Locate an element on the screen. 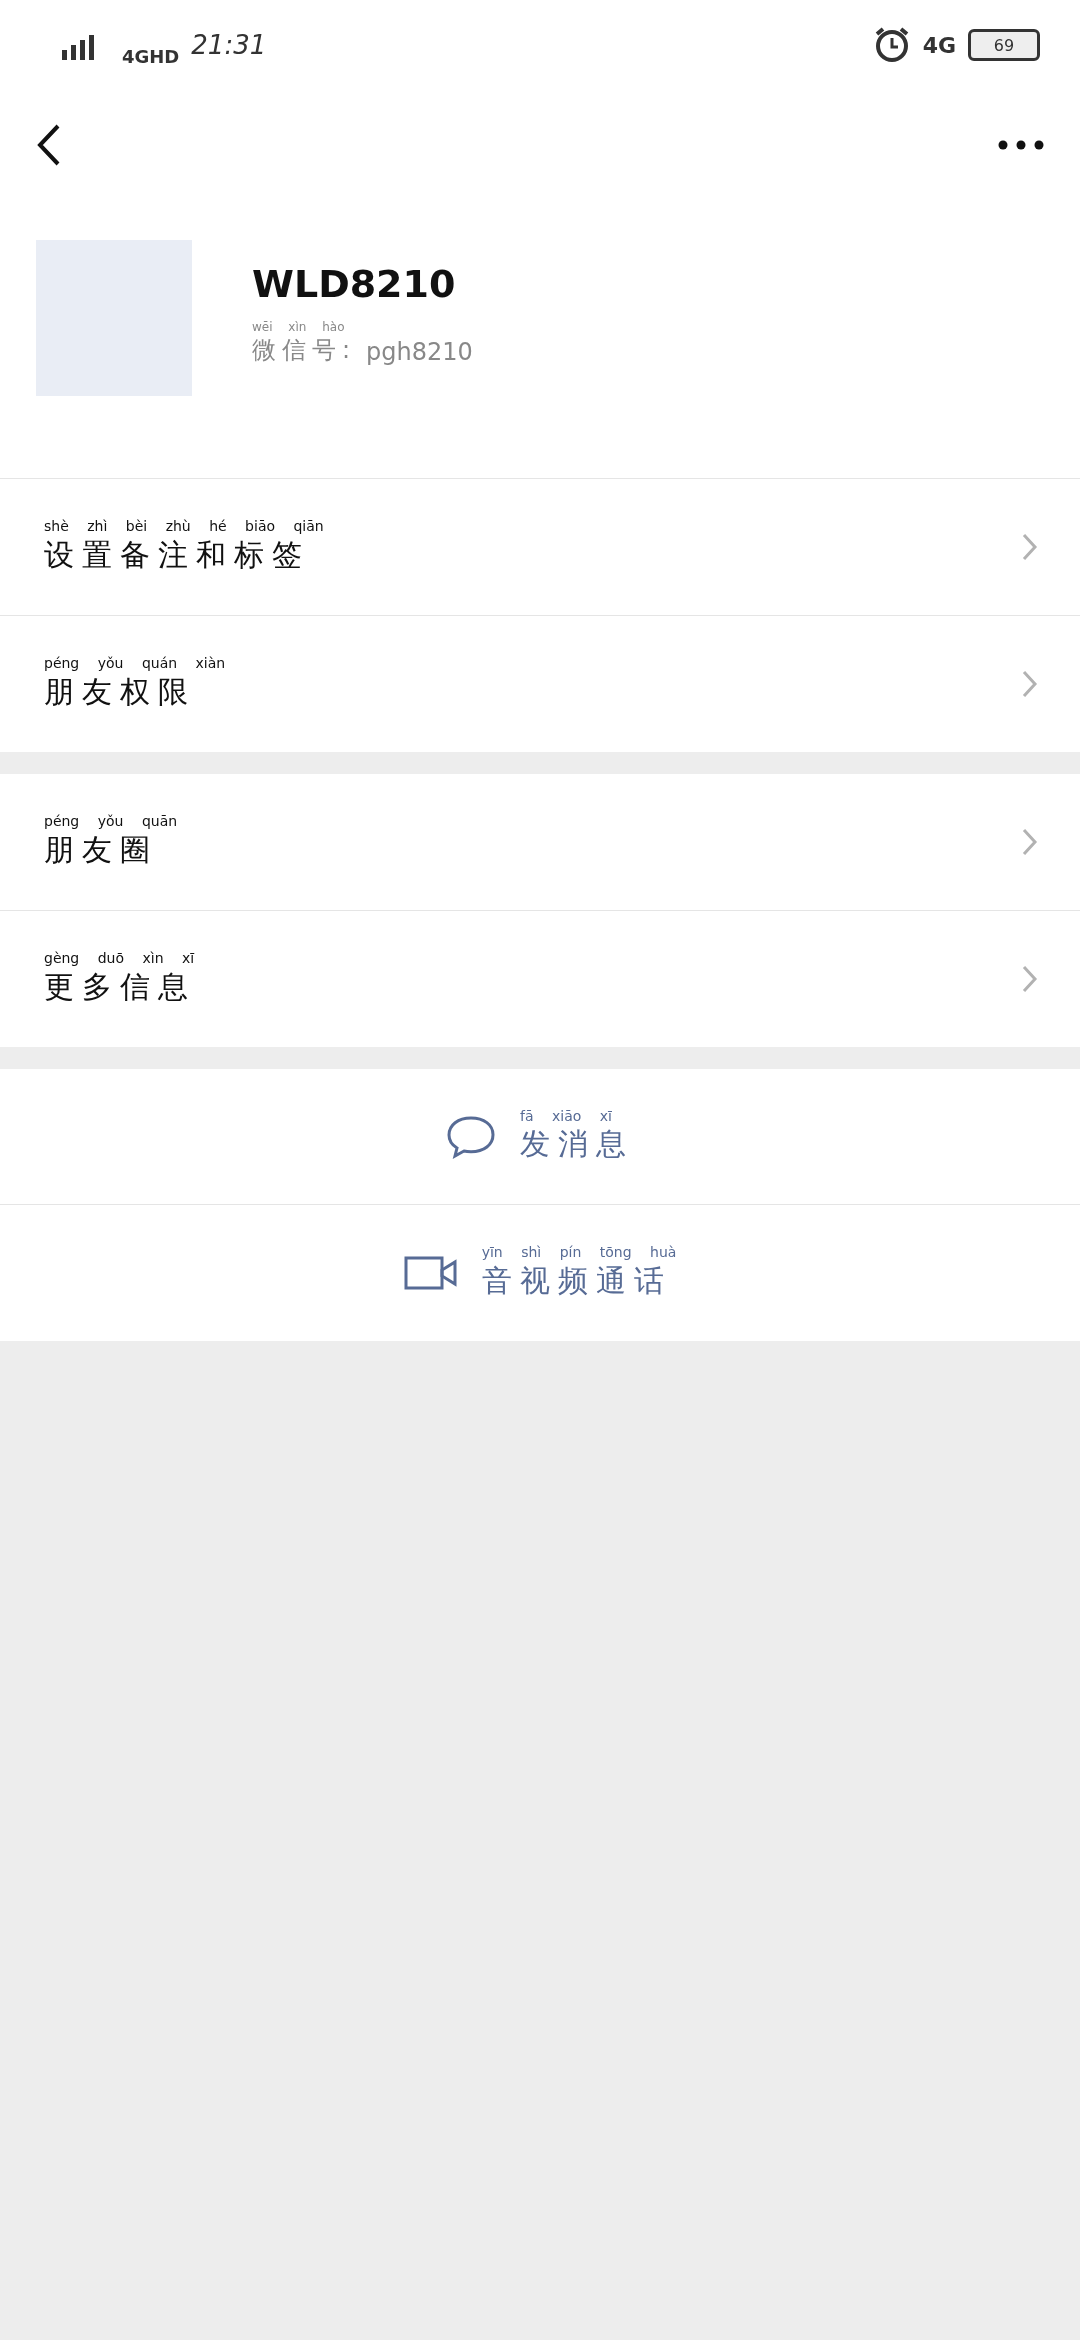 The image size is (1080, 2340). battery-percent: 69 is located at coordinates (1004, 45).